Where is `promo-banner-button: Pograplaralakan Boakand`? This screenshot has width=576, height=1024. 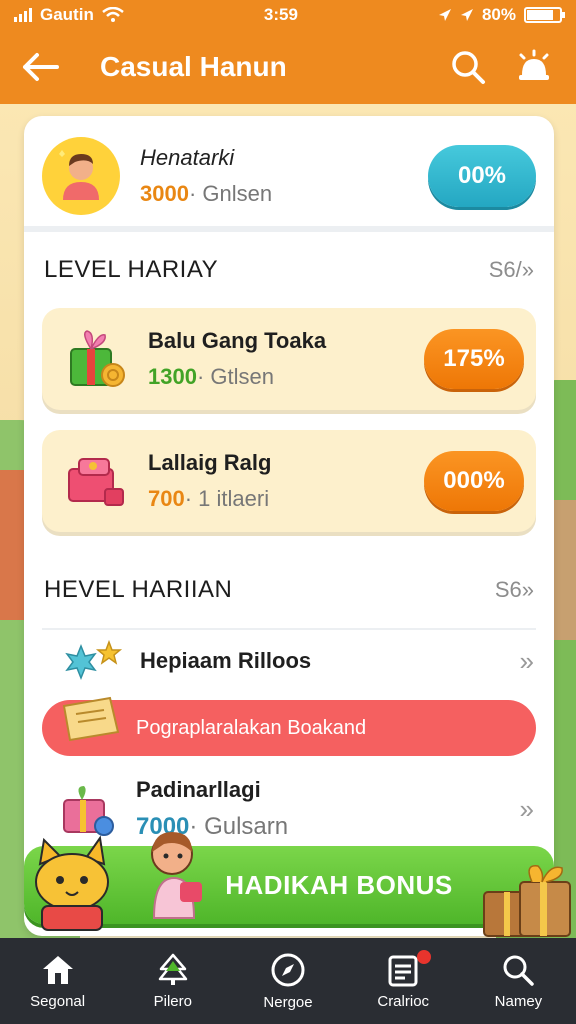 promo-banner-button: Pograplaralakan Boakand is located at coordinates (289, 726).